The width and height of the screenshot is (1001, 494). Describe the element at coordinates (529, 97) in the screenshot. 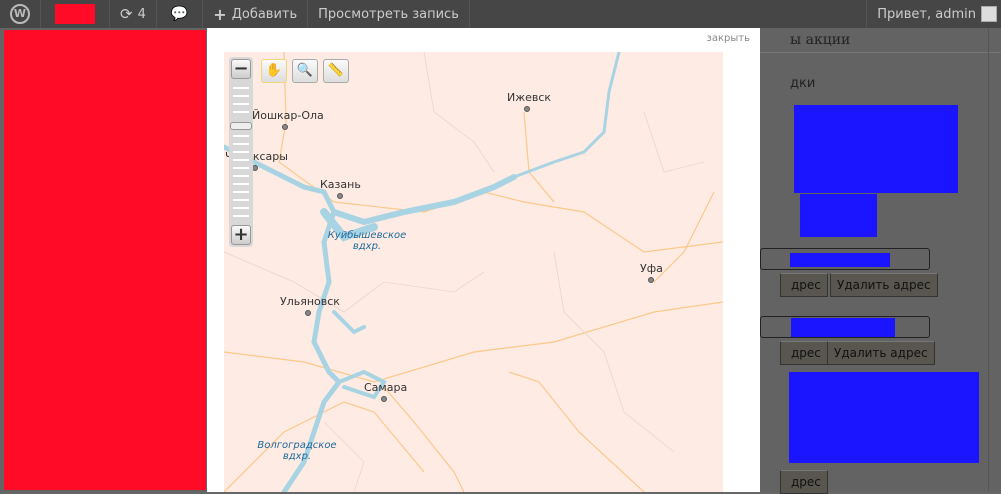

I see `city-label: Ижевск` at that location.